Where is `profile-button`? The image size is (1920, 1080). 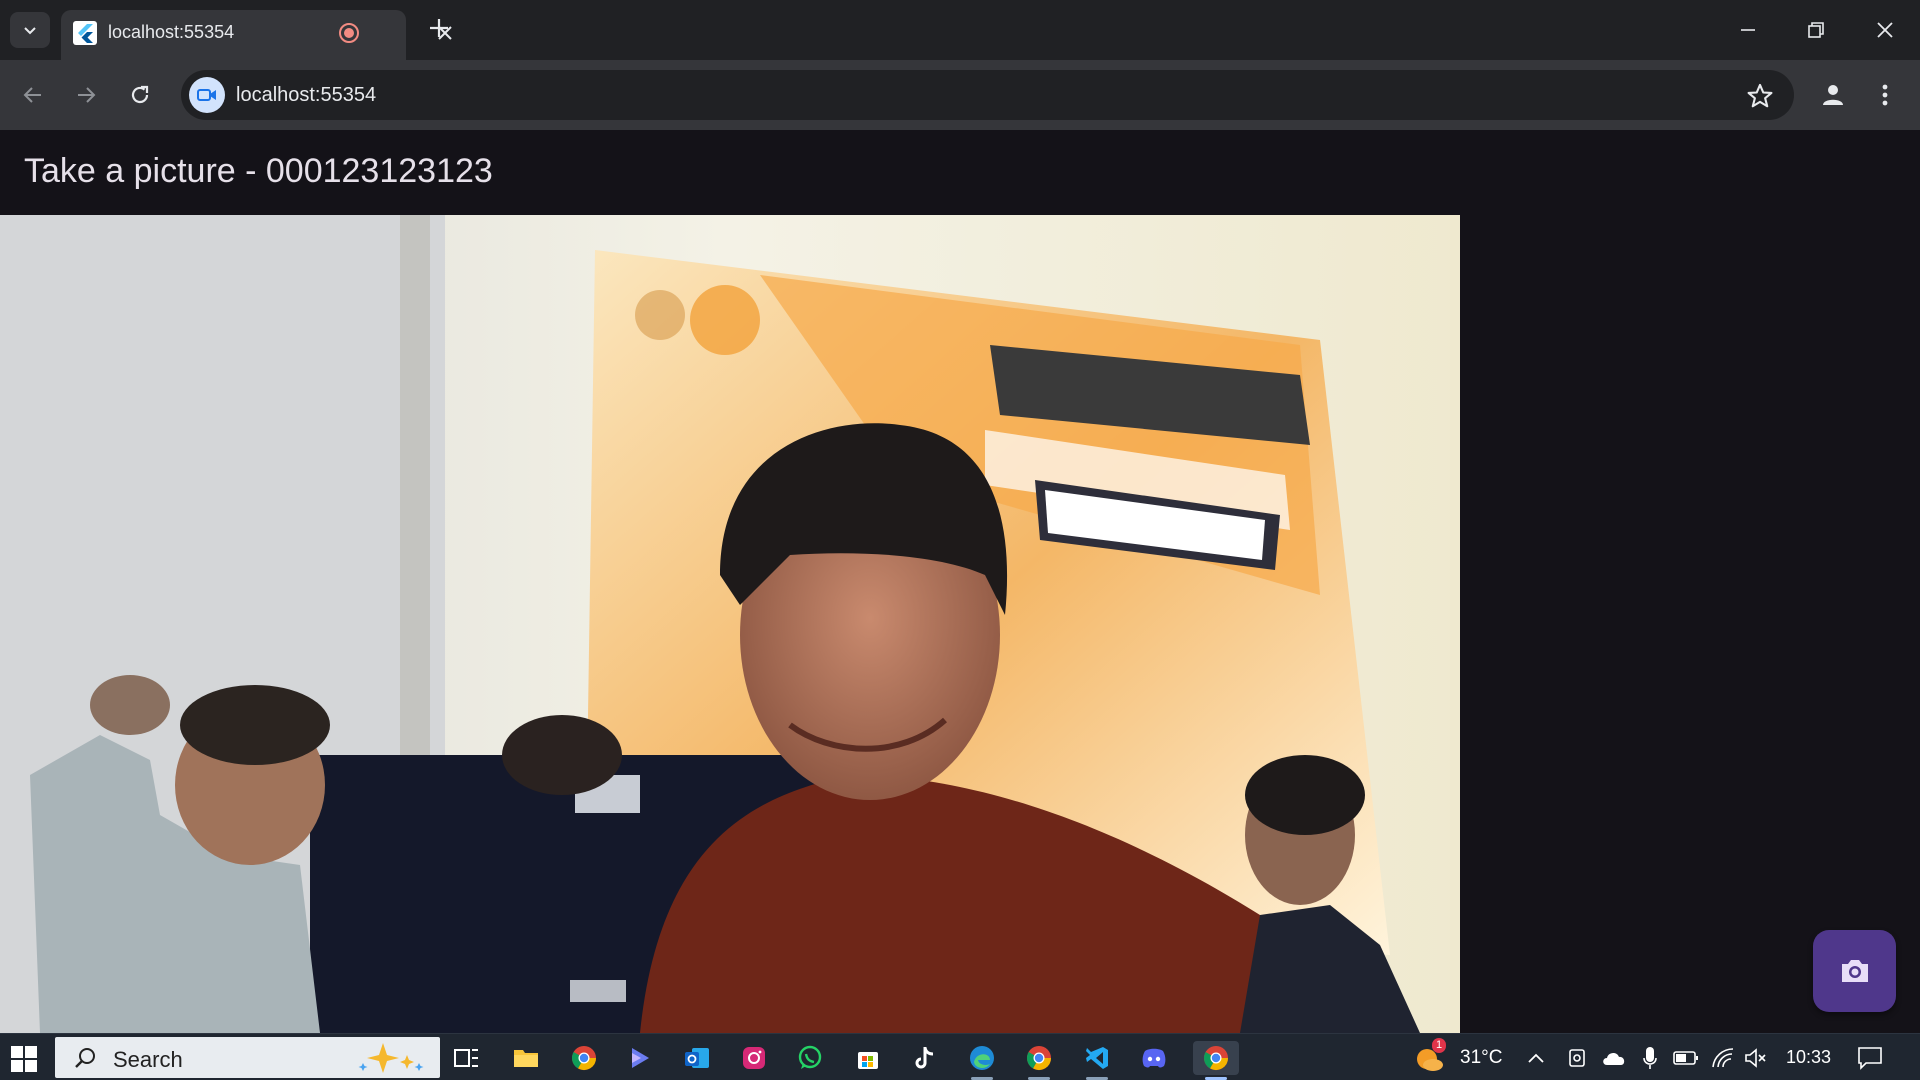 profile-button is located at coordinates (1833, 95).